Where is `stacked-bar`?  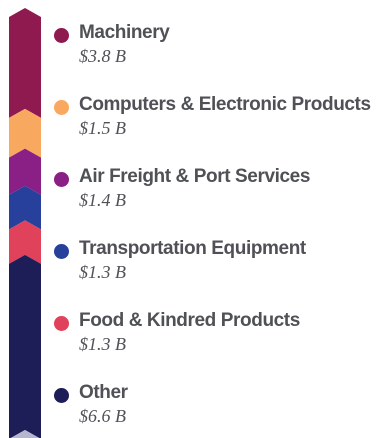
stacked-bar is located at coordinates (25, 223).